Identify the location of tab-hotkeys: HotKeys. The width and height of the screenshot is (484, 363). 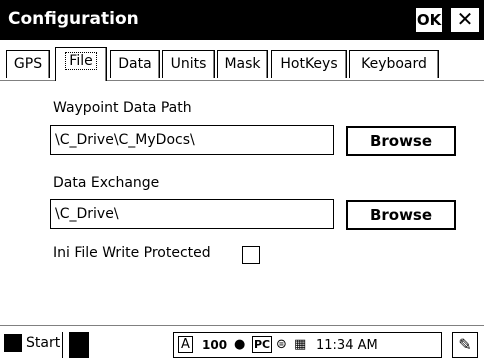
(309, 64).